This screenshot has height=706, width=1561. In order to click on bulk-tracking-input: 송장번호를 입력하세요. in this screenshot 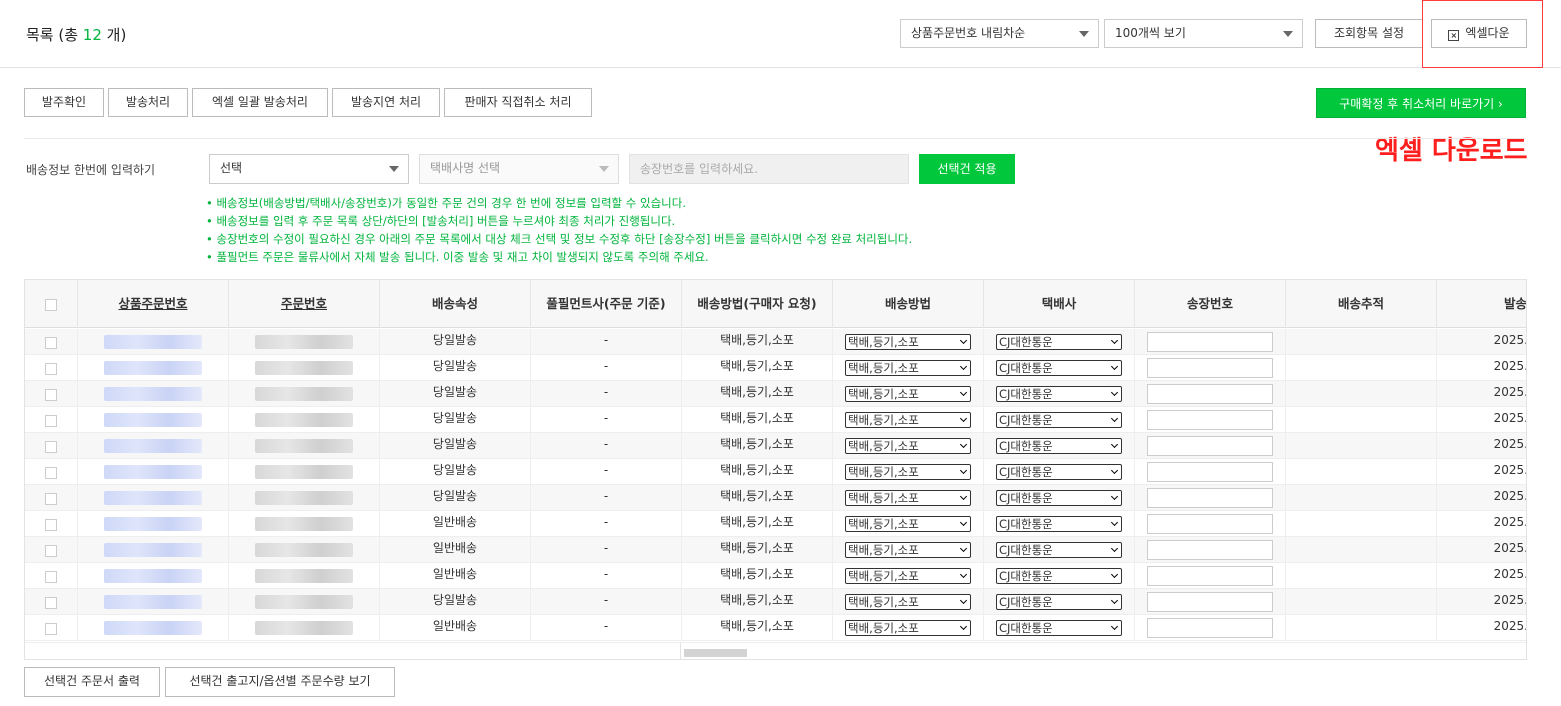, I will do `click(769, 169)`.